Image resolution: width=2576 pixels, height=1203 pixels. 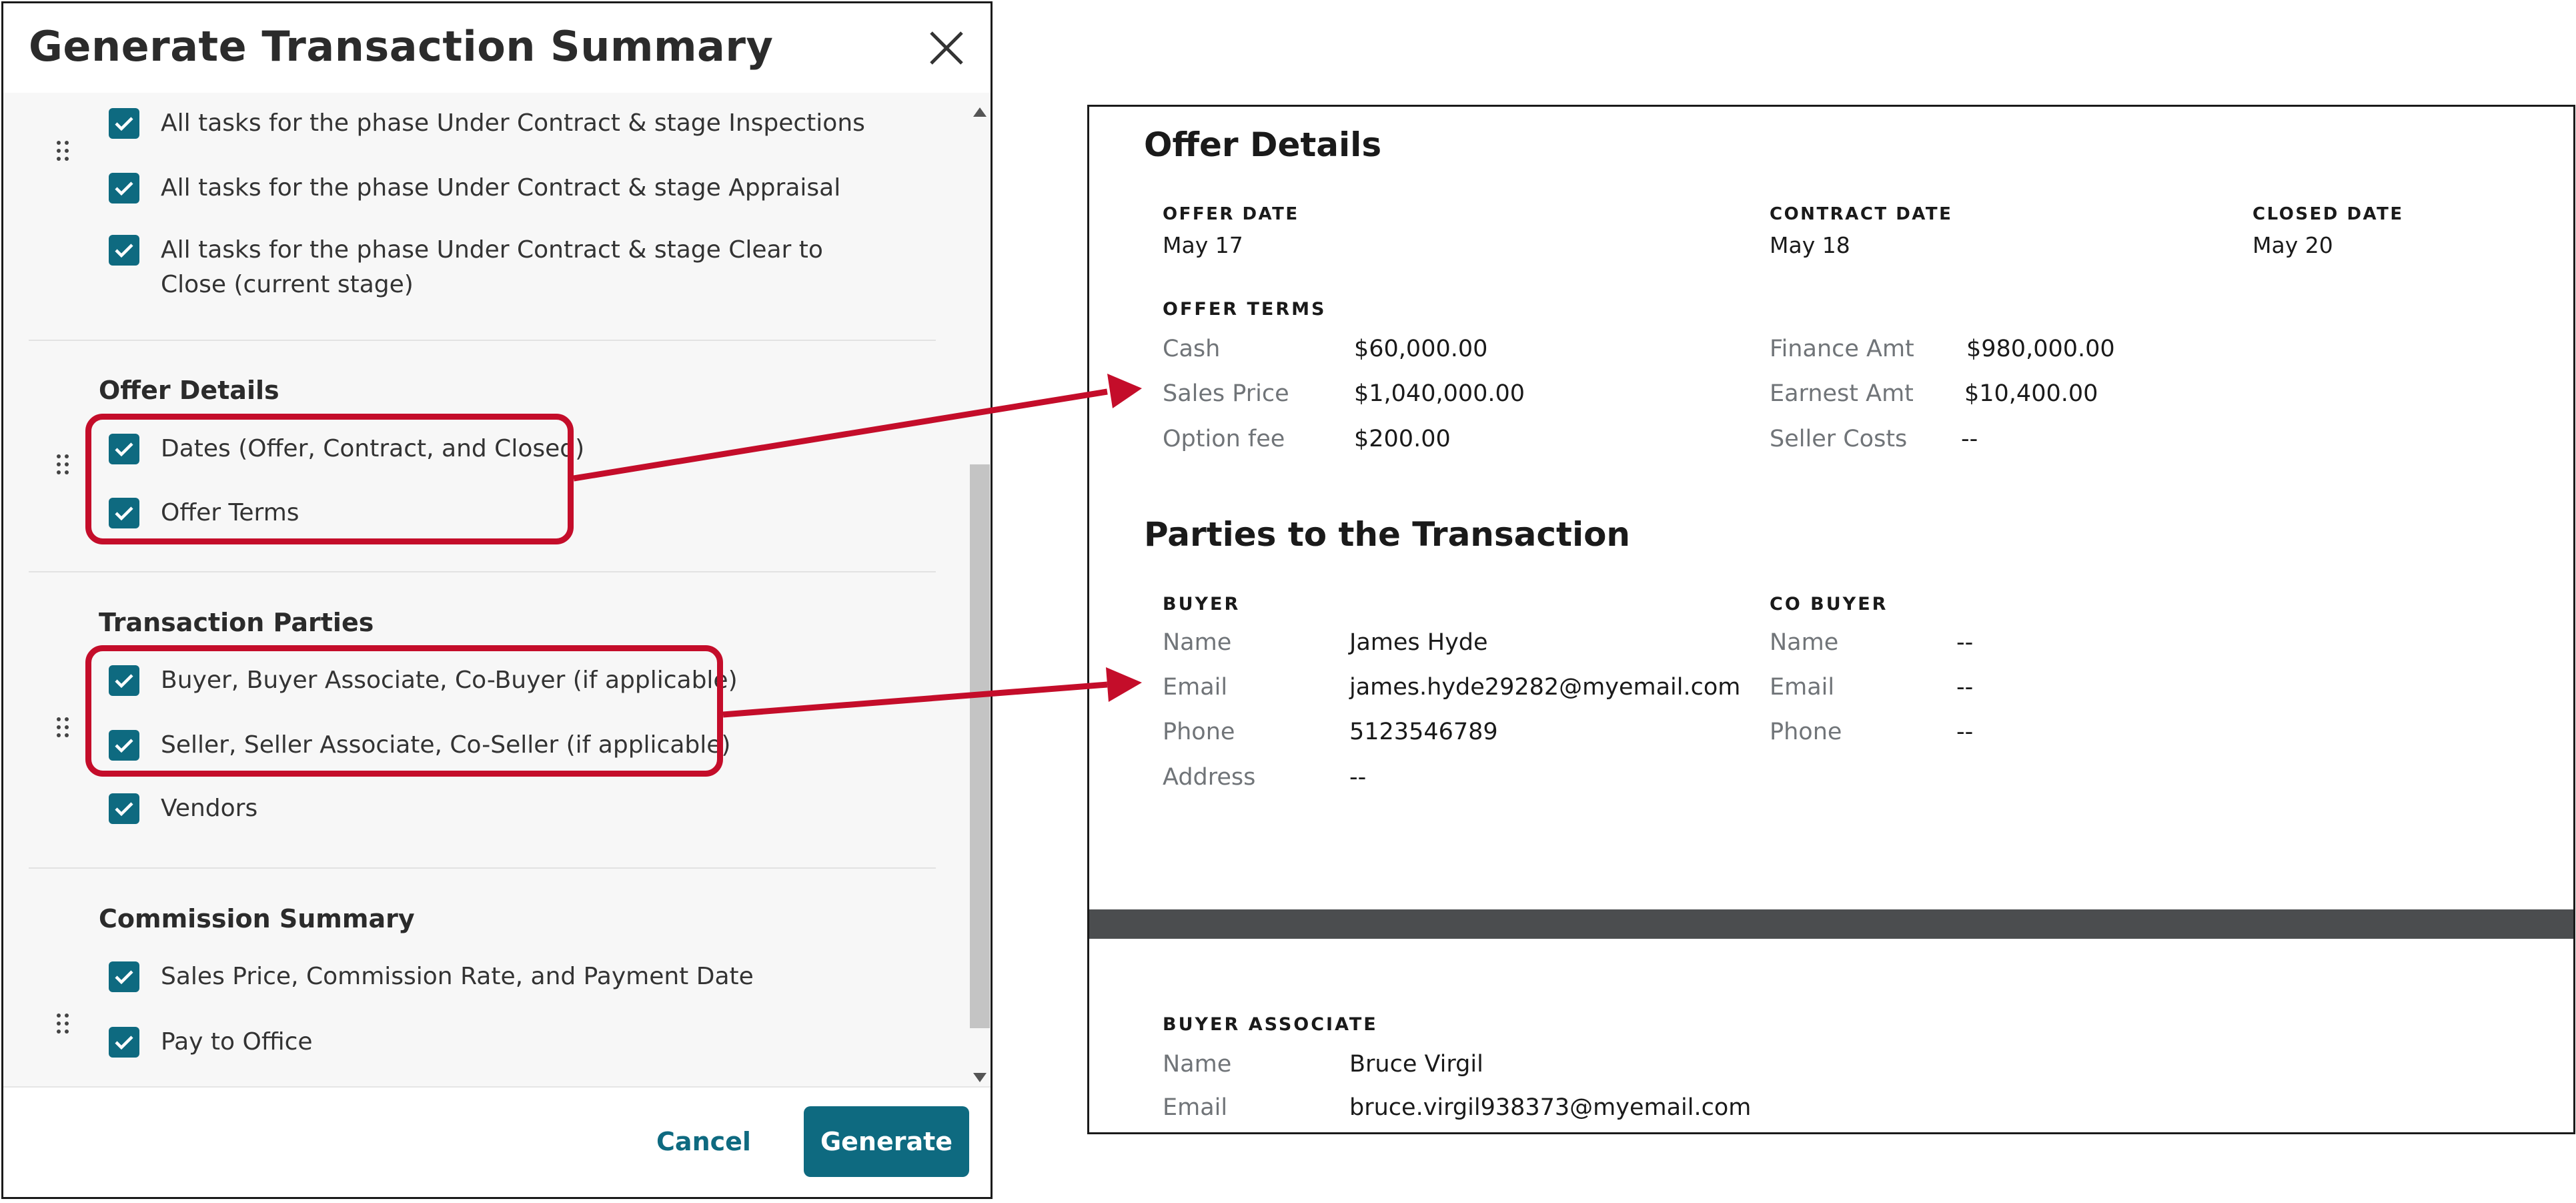 I want to click on term-label: Seller Costs, so click(x=1839, y=439).